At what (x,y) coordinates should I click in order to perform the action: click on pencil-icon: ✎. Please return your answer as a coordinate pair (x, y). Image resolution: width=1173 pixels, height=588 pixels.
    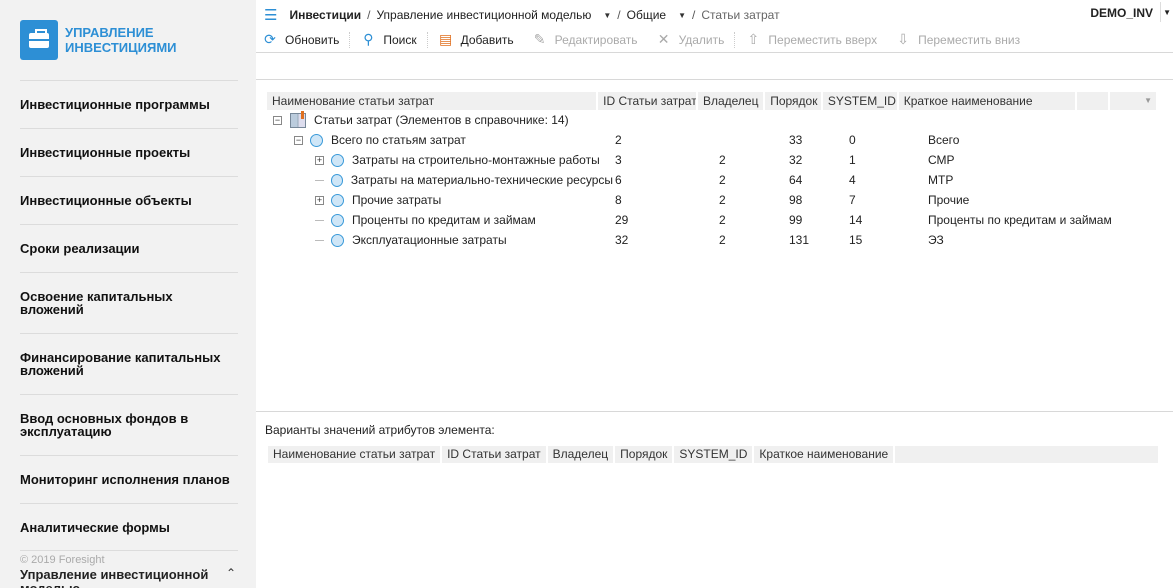
    Looking at the image, I should click on (539, 39).